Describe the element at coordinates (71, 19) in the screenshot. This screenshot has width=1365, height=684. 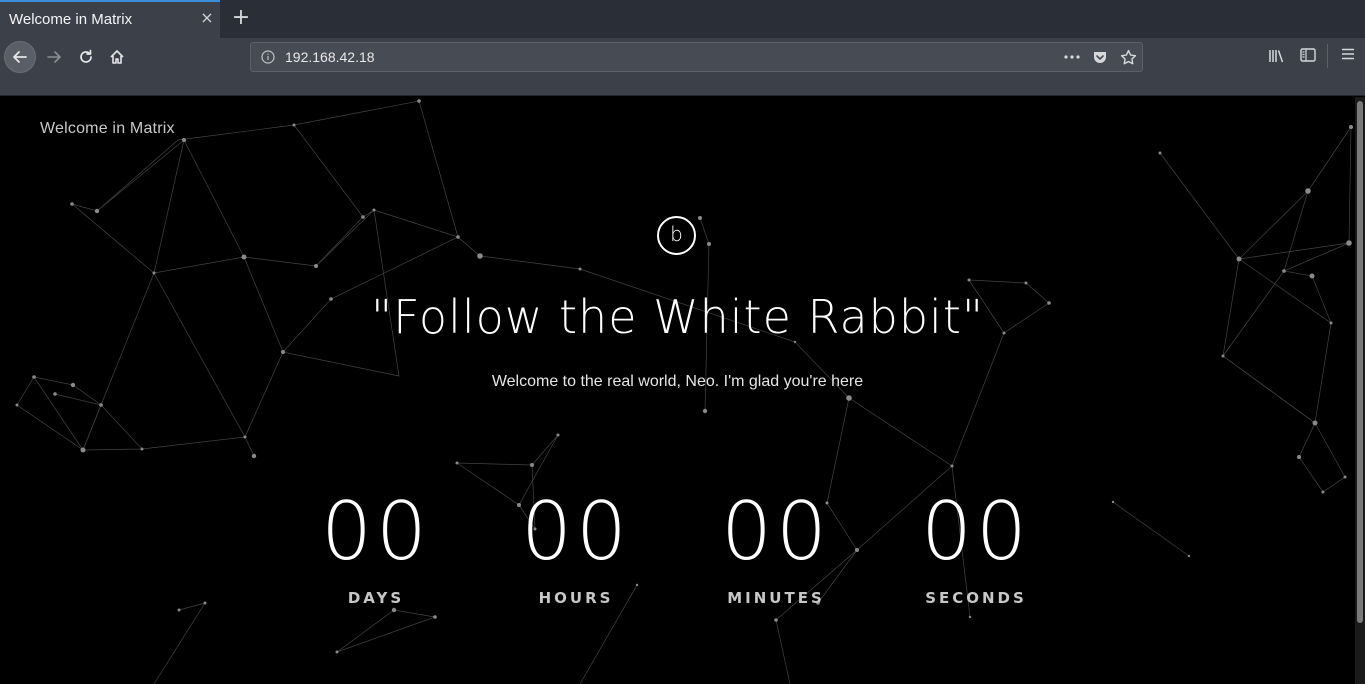
I see `tab-title: Welcome in Matrix` at that location.